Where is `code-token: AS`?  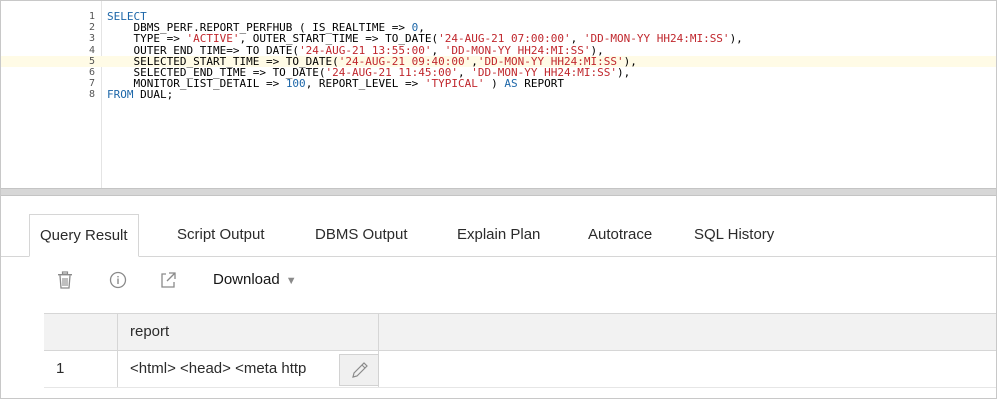
code-token: AS is located at coordinates (511, 84).